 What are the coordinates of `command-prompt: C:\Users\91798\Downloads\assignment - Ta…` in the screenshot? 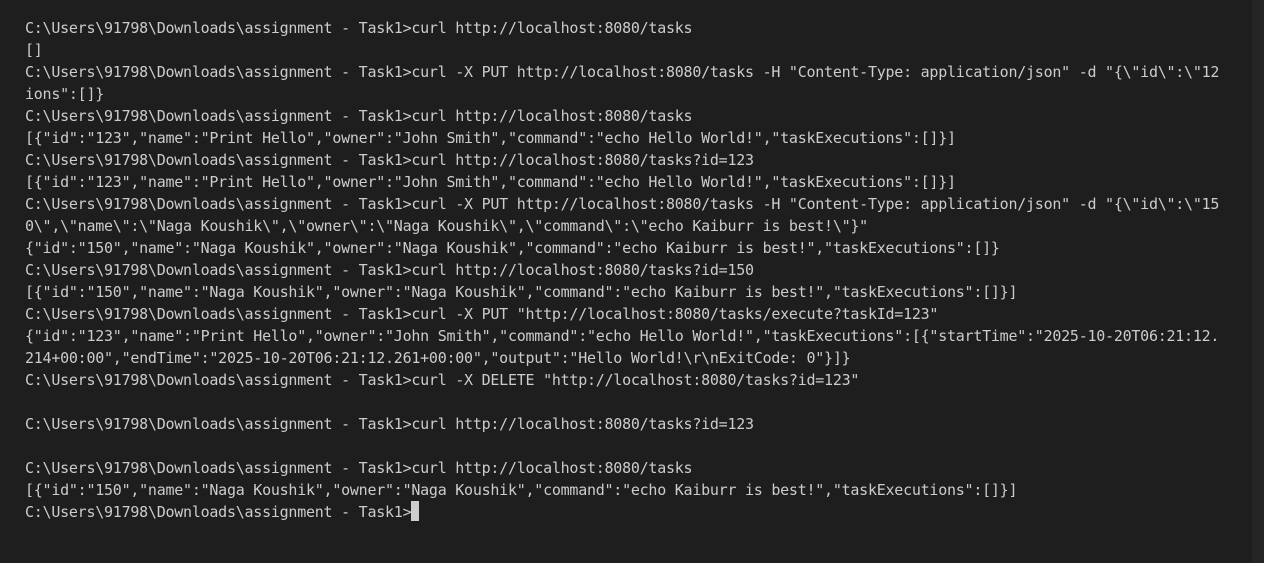 It's located at (218, 512).